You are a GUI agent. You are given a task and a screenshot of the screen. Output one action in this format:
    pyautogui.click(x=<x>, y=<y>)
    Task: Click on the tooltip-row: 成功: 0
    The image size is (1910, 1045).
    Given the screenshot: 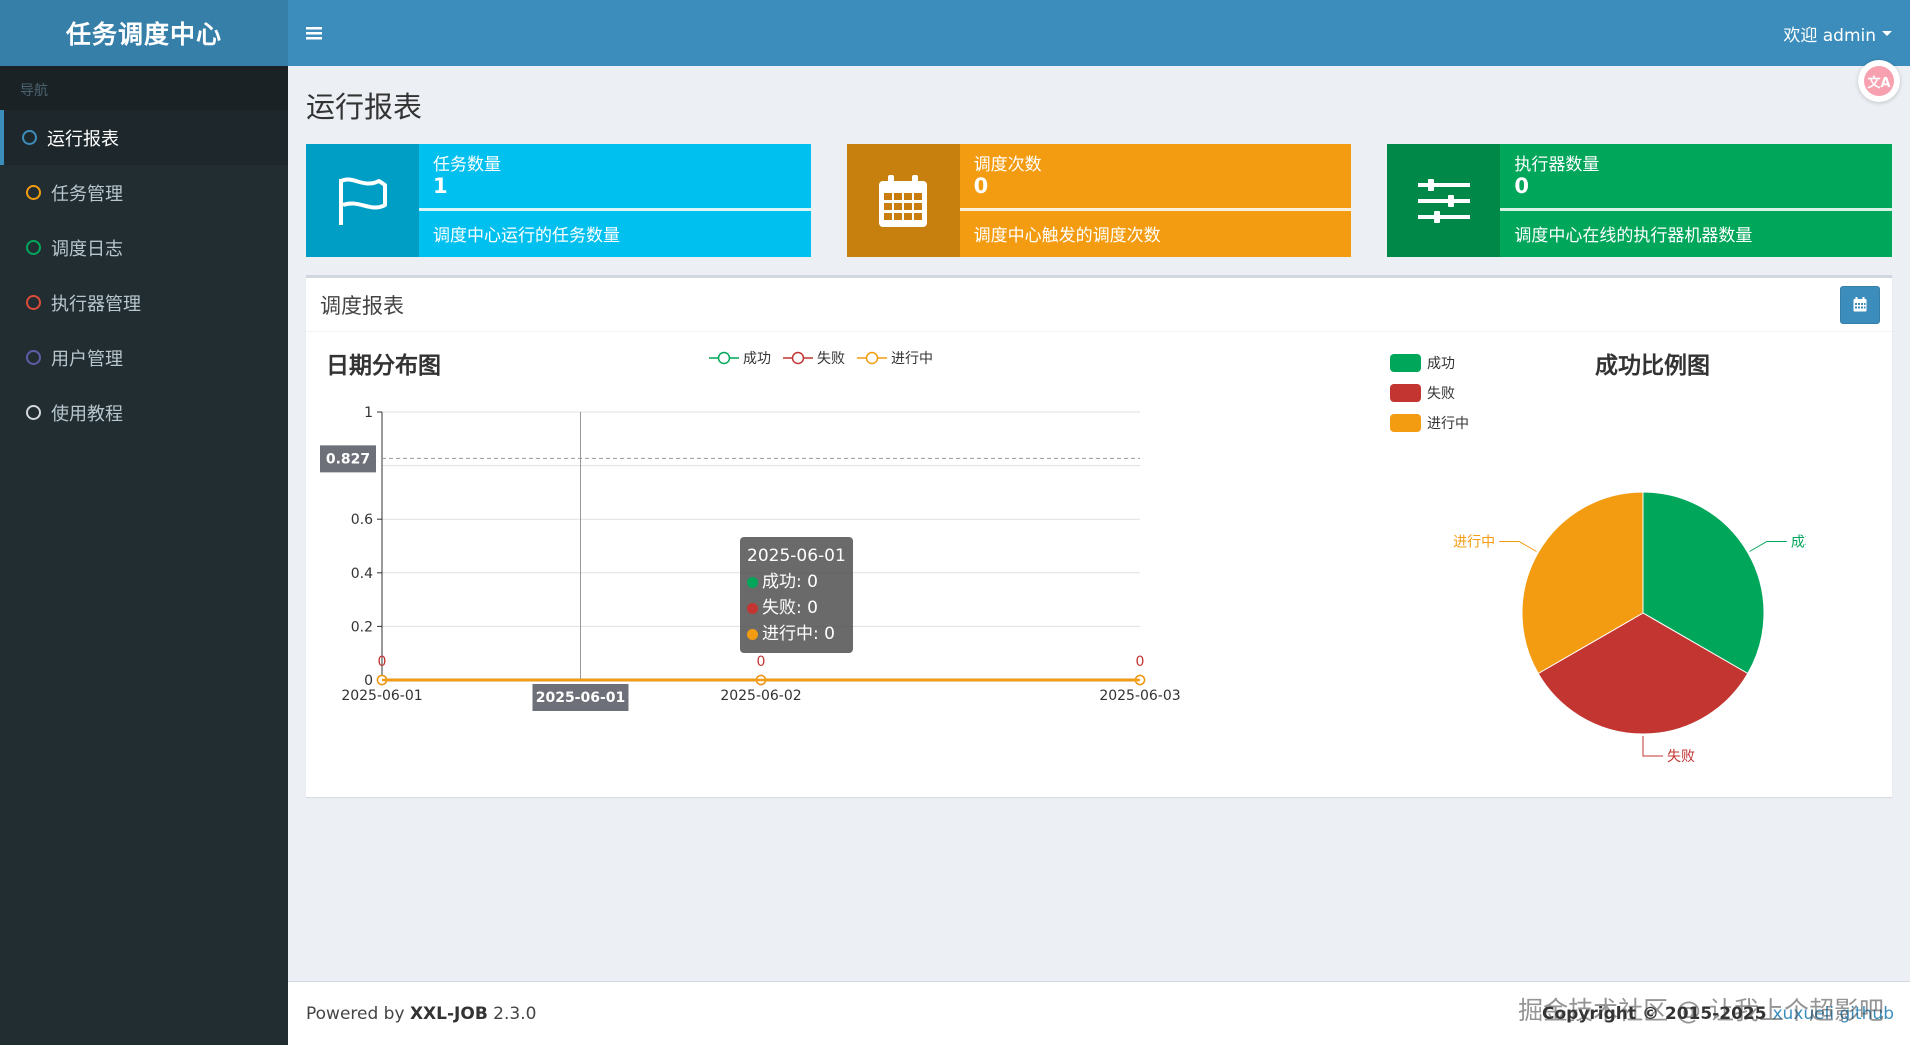 What is the action you would take?
    pyautogui.click(x=796, y=582)
    